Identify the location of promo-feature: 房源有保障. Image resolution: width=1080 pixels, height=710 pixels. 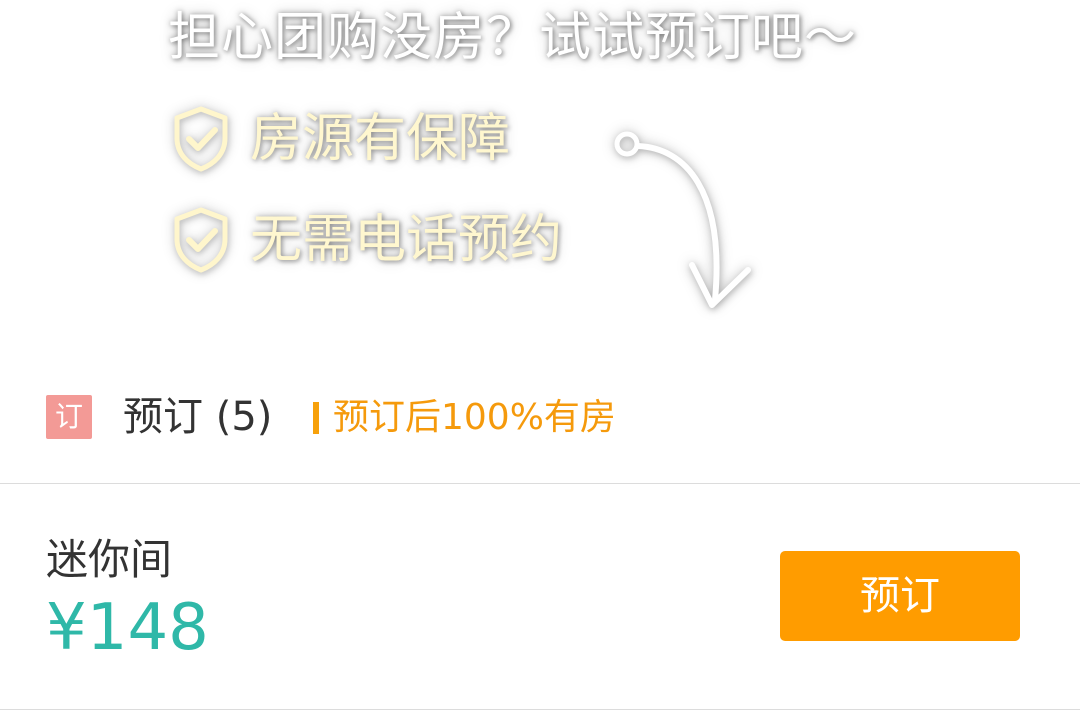
(341, 139).